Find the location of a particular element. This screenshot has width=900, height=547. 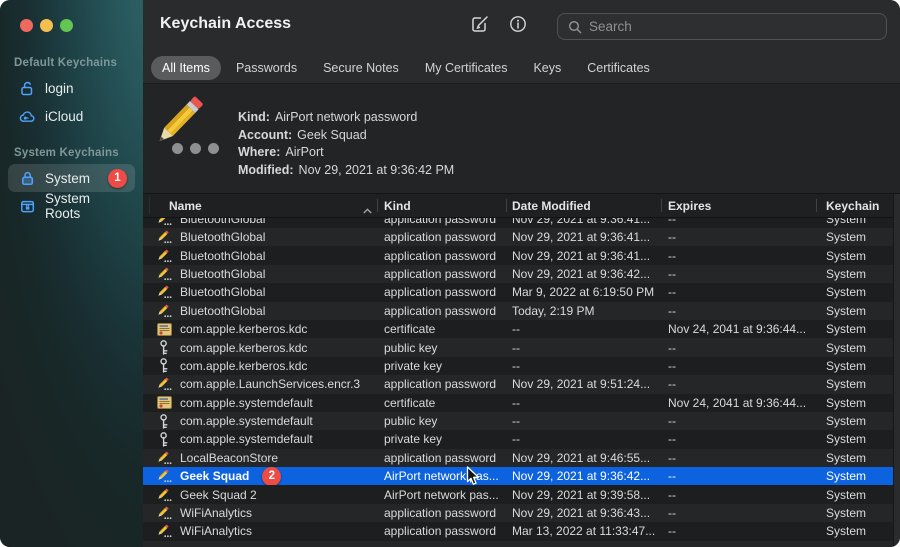

detail-field-value: AirPort network password is located at coordinates (346, 117).